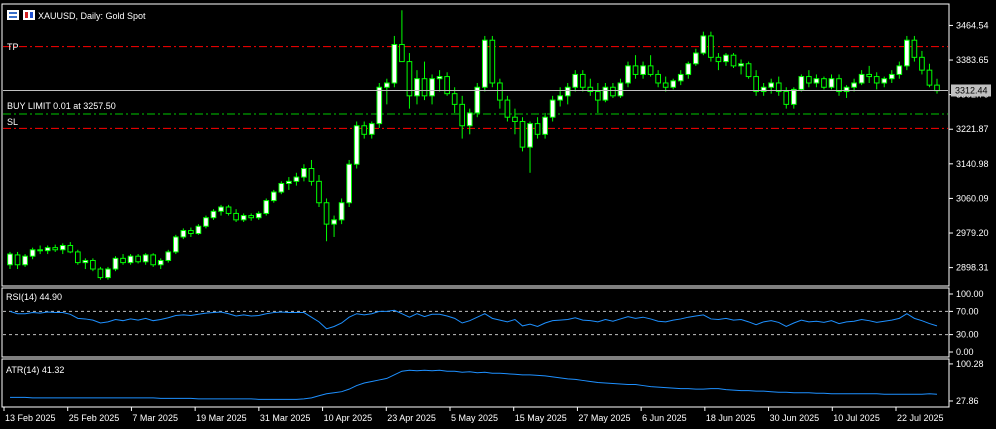 The width and height of the screenshot is (996, 429). What do you see at coordinates (26, 15) in the screenshot?
I see `sell-block` at bounding box center [26, 15].